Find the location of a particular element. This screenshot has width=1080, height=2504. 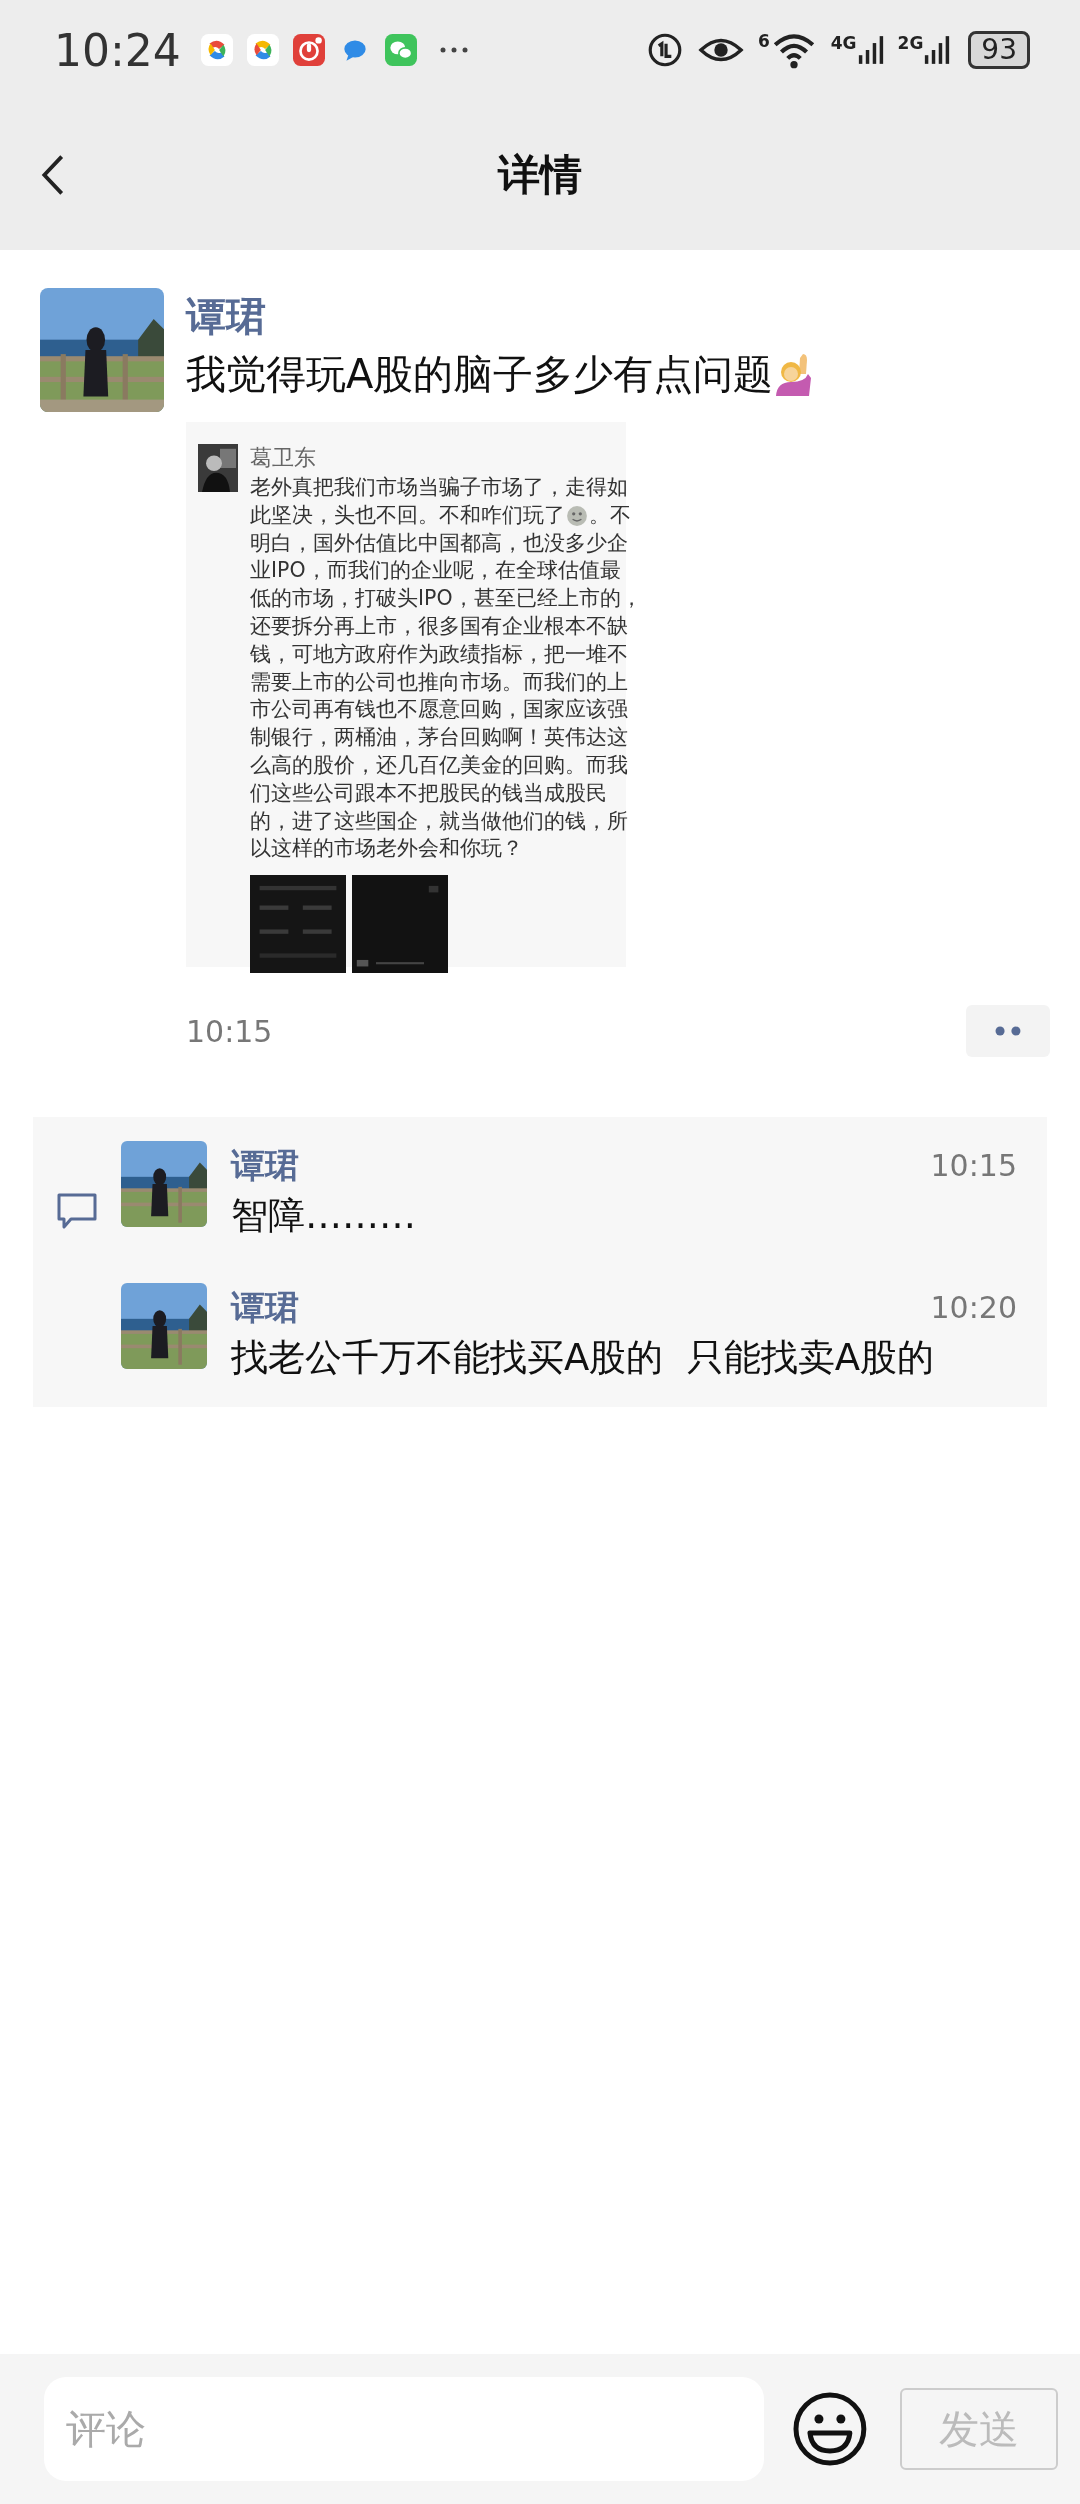

person-raising-hand-icon is located at coordinates (793, 374).